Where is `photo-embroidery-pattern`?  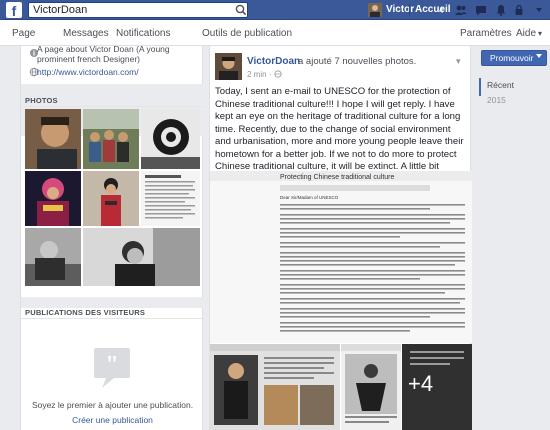
photo-embroidery-pattern is located at coordinates (170, 139).